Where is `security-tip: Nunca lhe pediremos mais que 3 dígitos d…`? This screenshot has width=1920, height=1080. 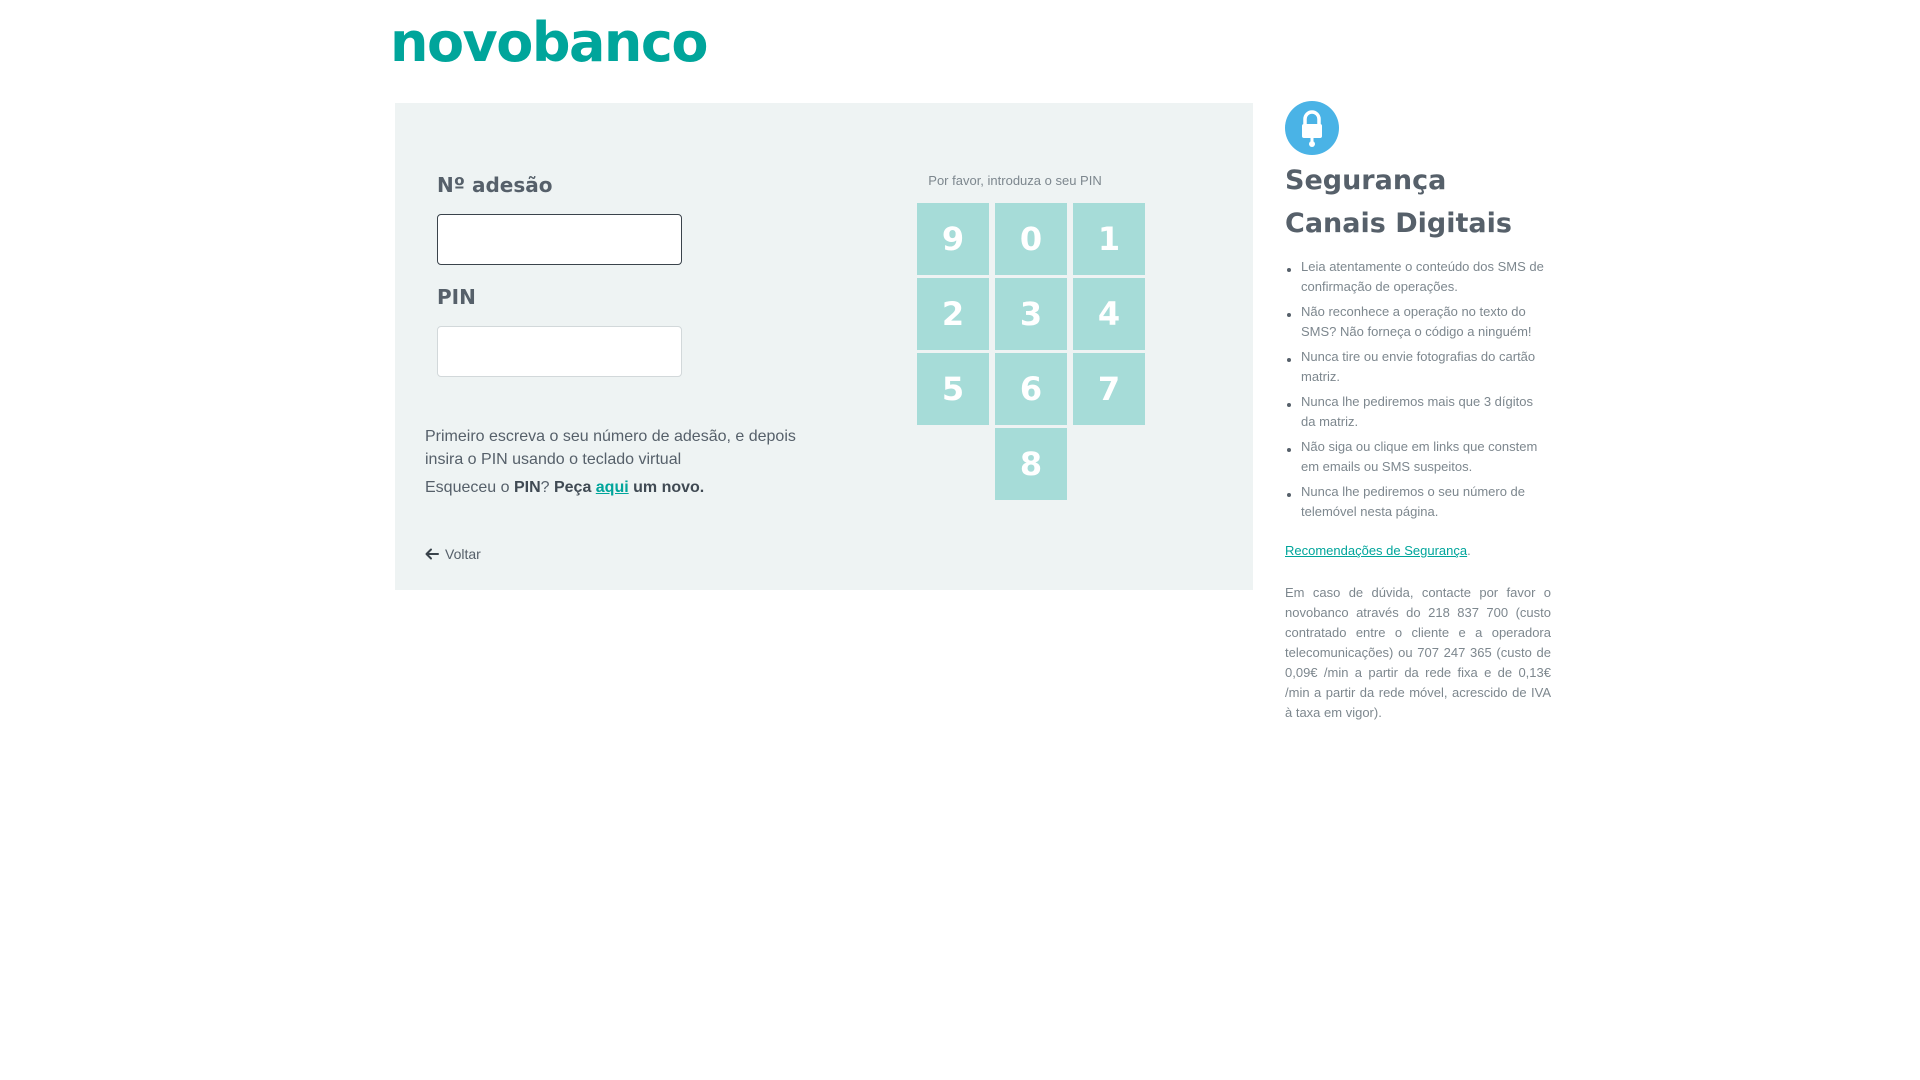
security-tip: Nunca lhe pediremos mais que 3 dígitos d… is located at coordinates (1418, 412).